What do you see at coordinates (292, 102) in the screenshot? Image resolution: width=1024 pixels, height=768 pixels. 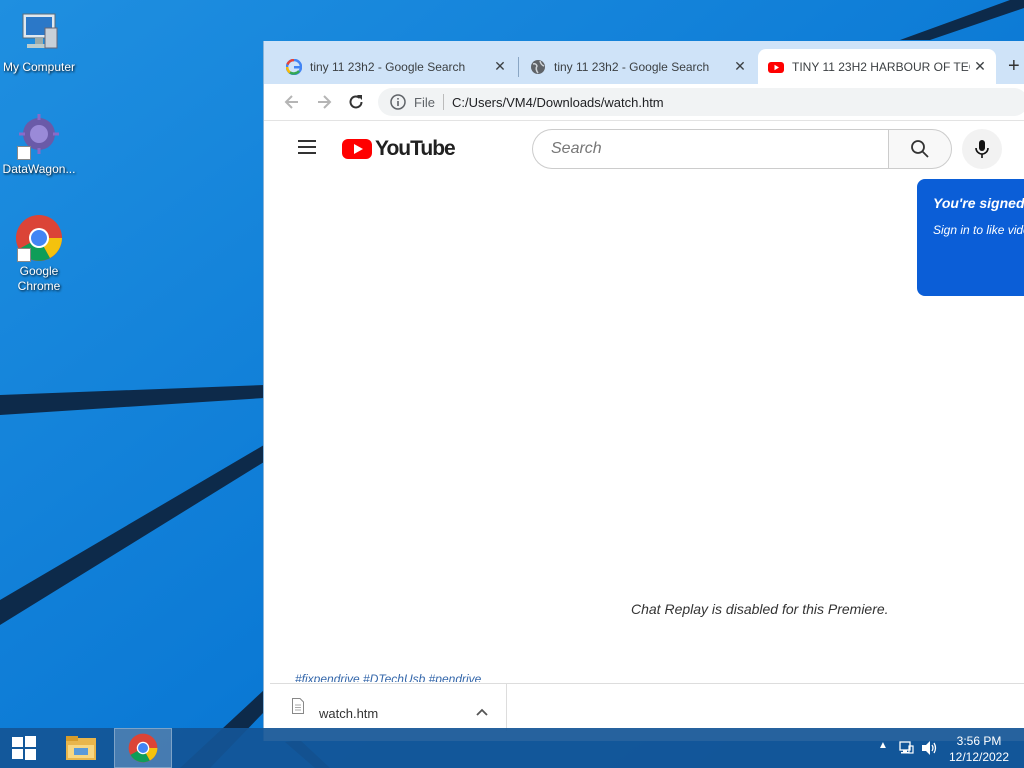 I see `back-arrow-icon` at bounding box center [292, 102].